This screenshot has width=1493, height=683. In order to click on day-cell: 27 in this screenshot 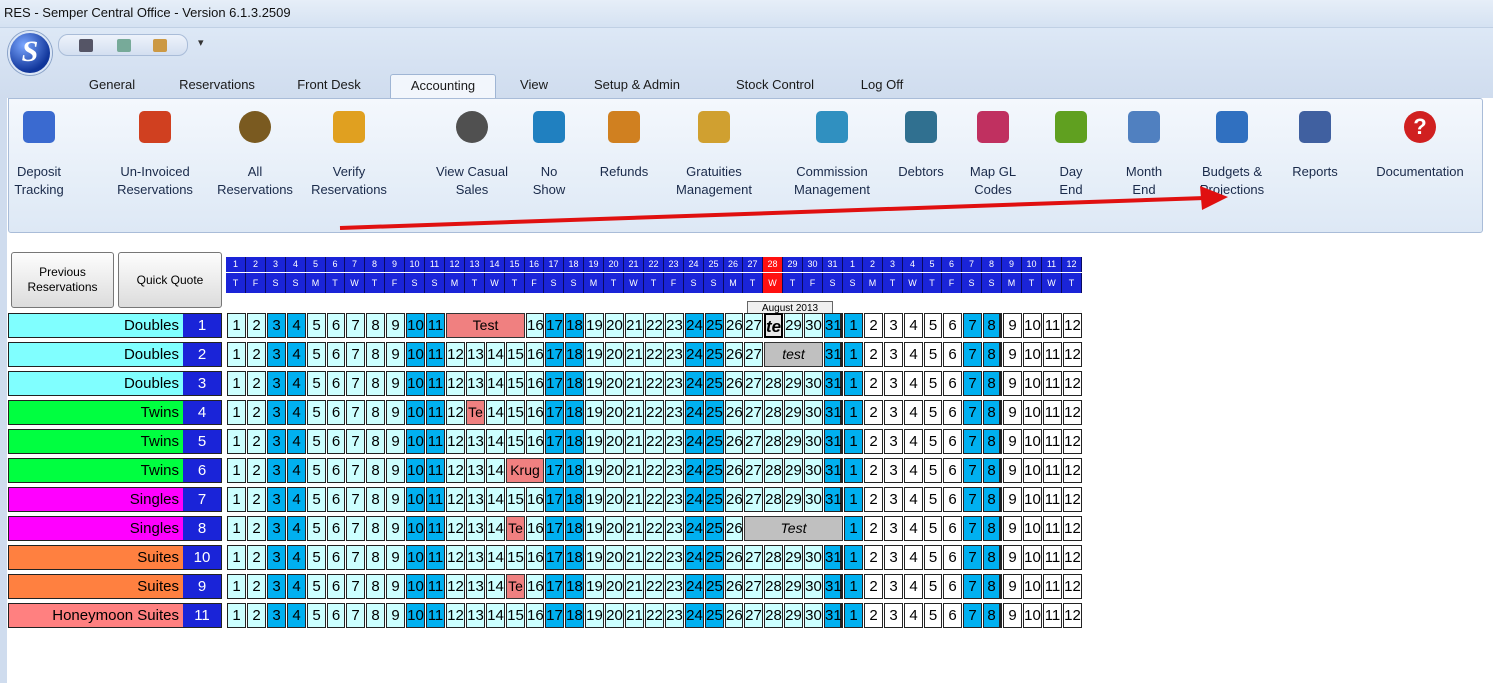, I will do `click(753, 412)`.